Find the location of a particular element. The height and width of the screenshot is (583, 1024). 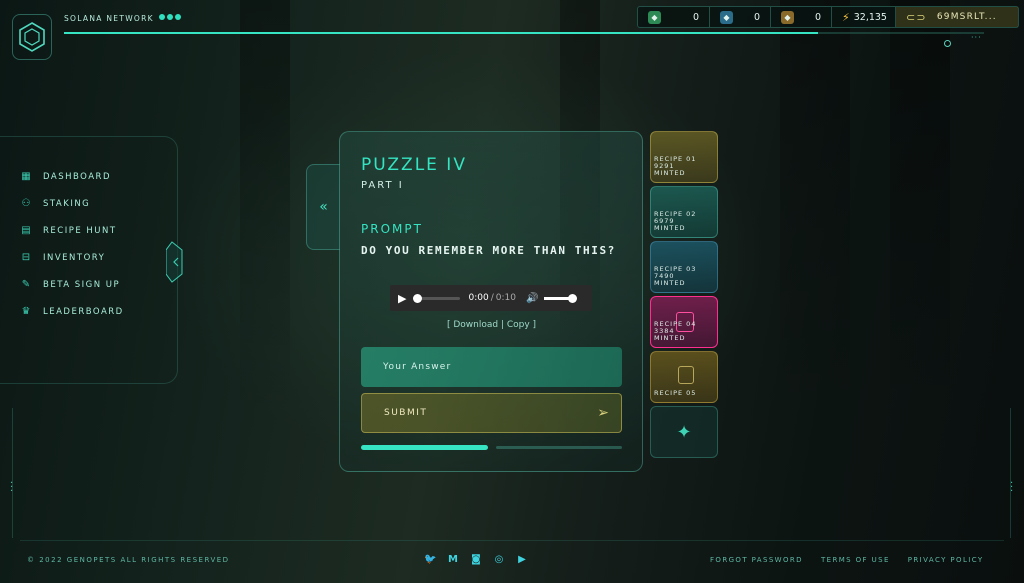

sidebar-item-label: LEADERBOARD is located at coordinates (83, 311).